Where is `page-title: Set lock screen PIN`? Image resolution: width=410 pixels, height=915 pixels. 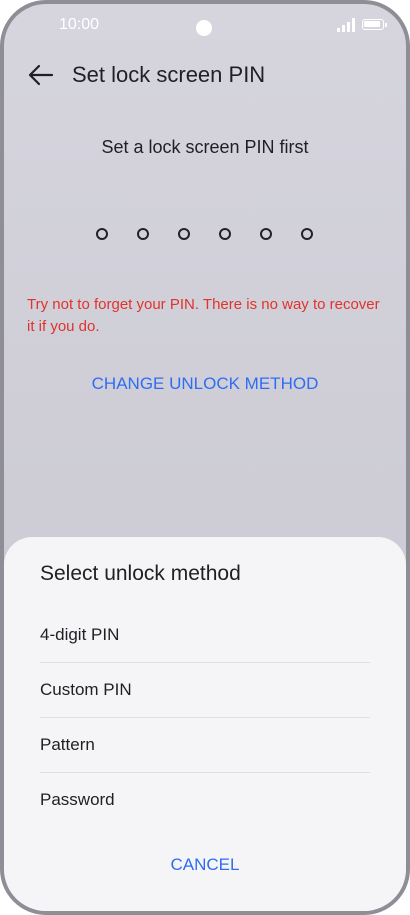
page-title: Set lock screen PIN is located at coordinates (169, 74).